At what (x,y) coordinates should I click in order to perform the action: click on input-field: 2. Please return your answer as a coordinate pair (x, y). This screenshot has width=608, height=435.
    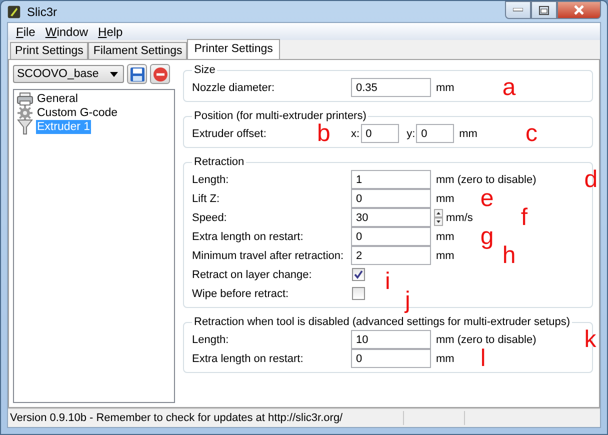
    Looking at the image, I should click on (391, 255).